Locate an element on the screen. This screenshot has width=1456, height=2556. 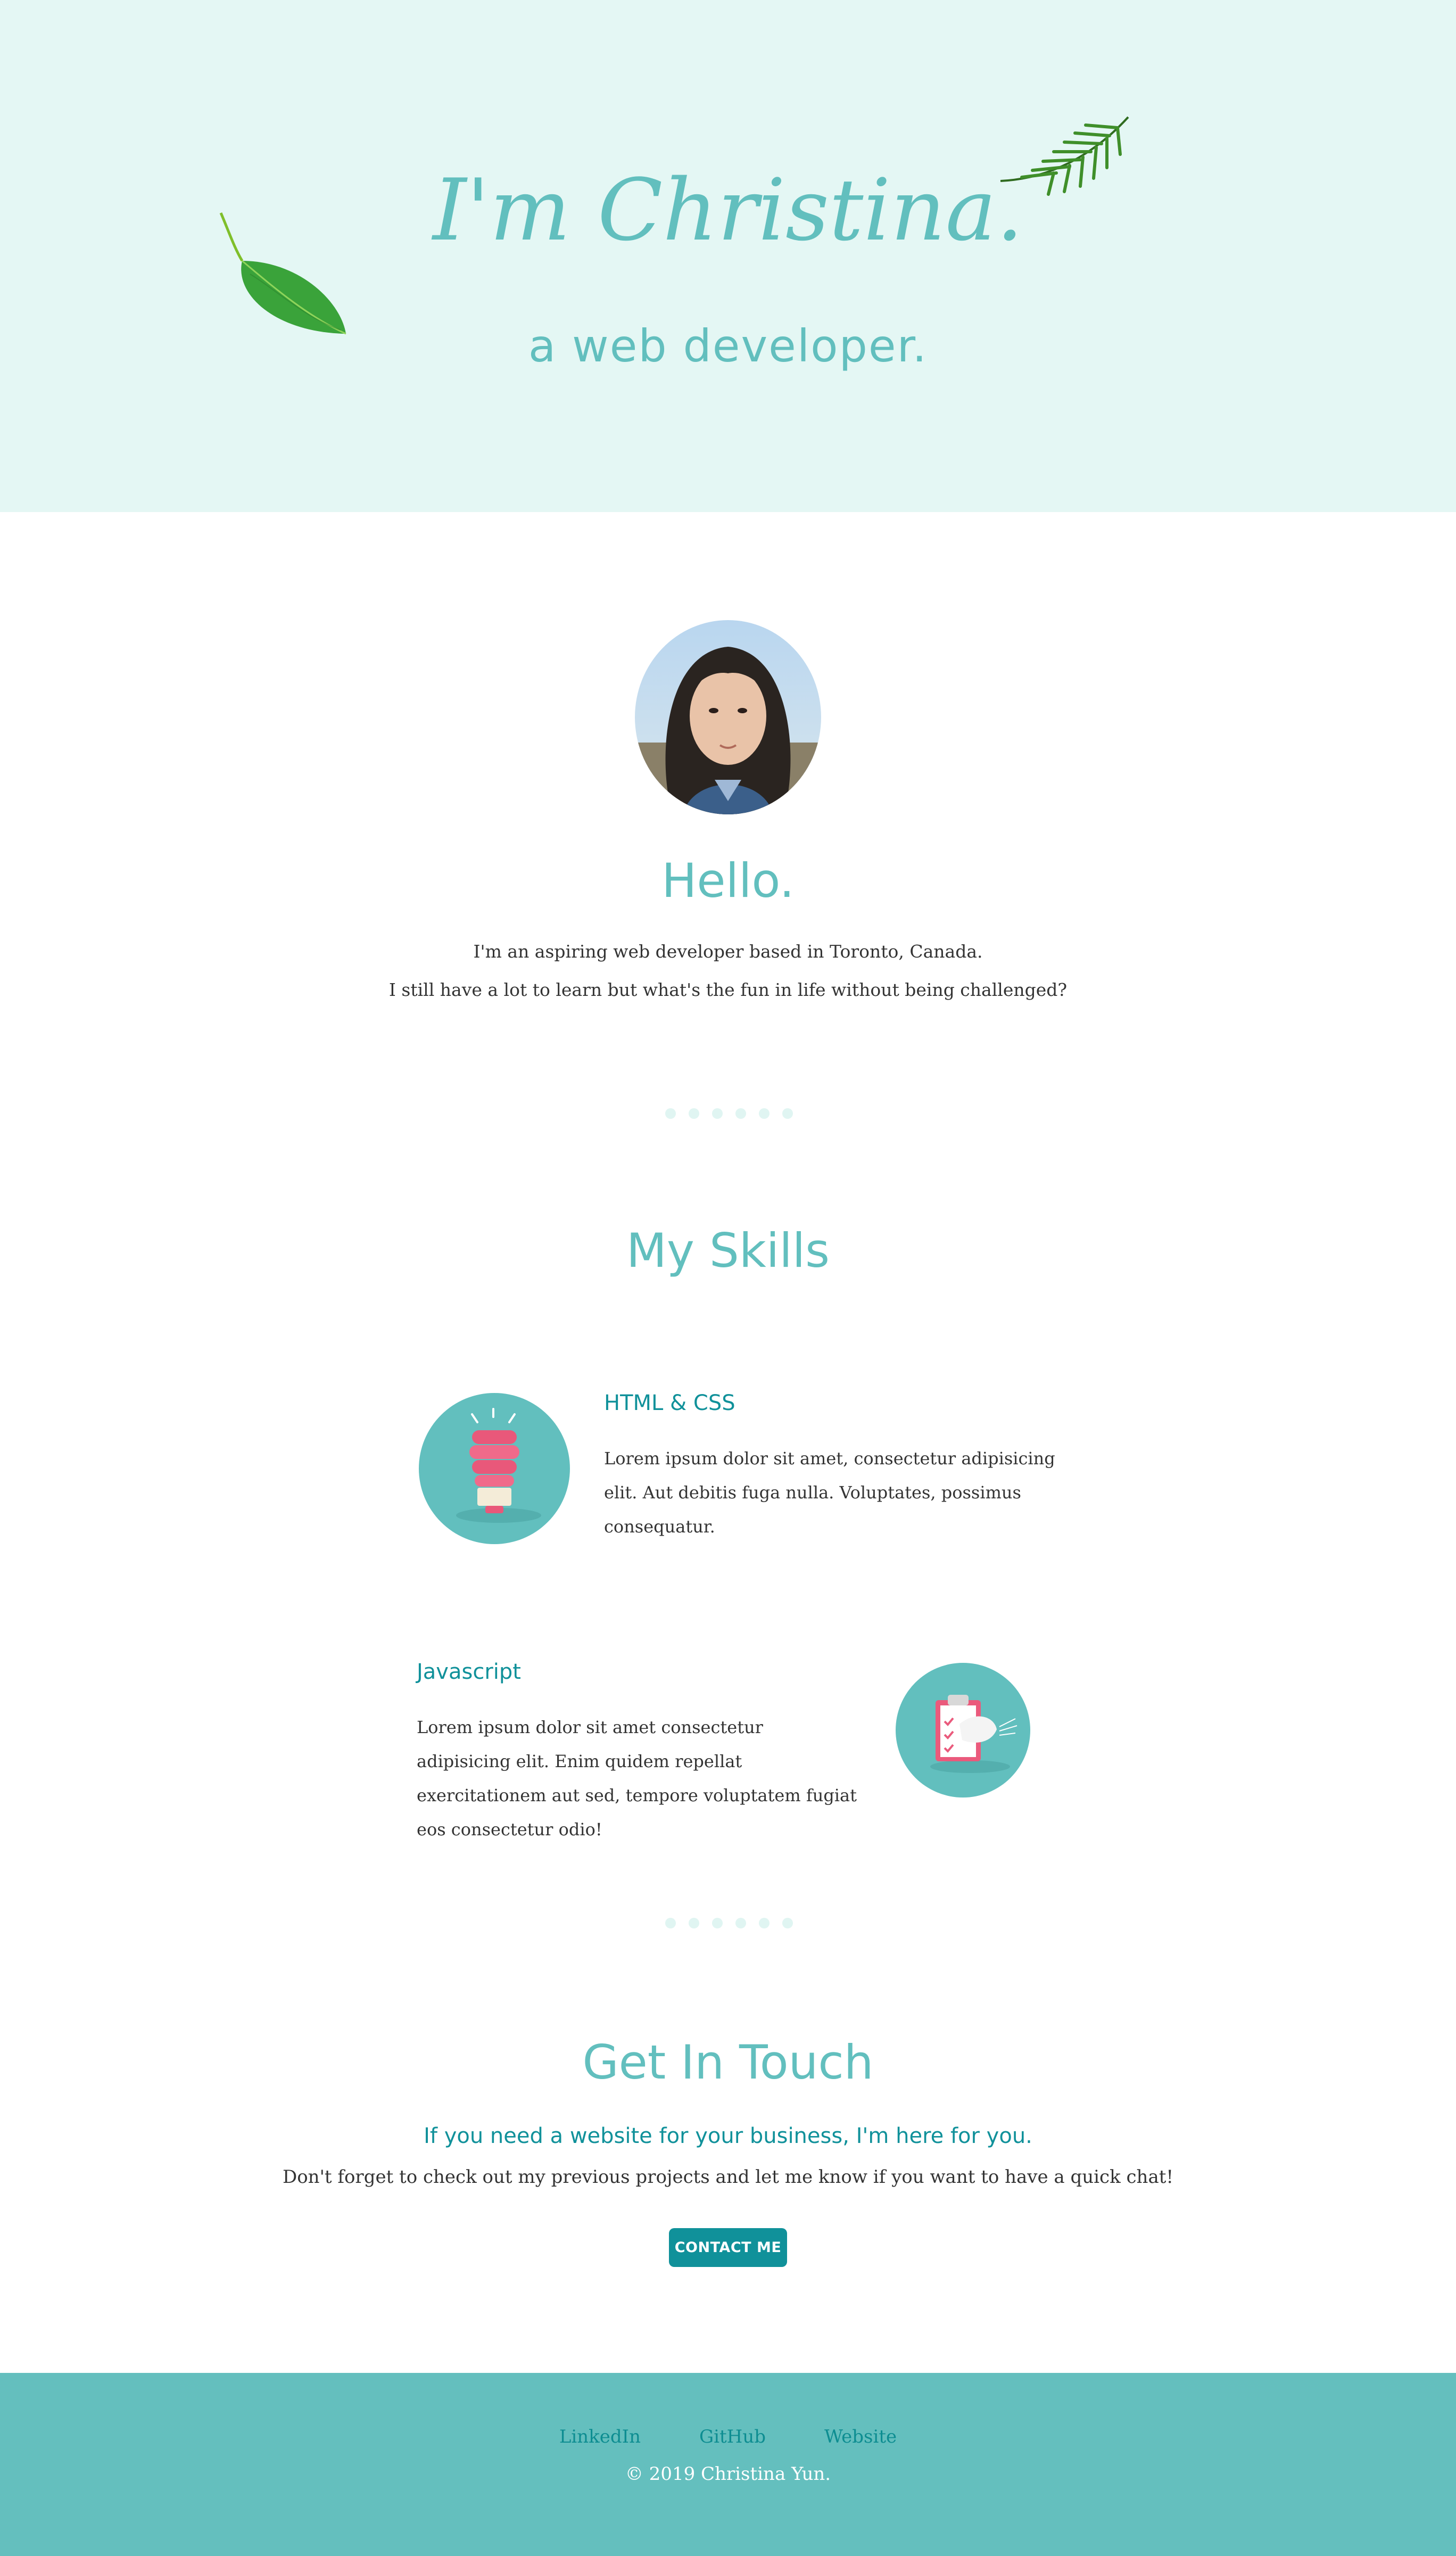
about-heading: Hello. is located at coordinates (728, 880).